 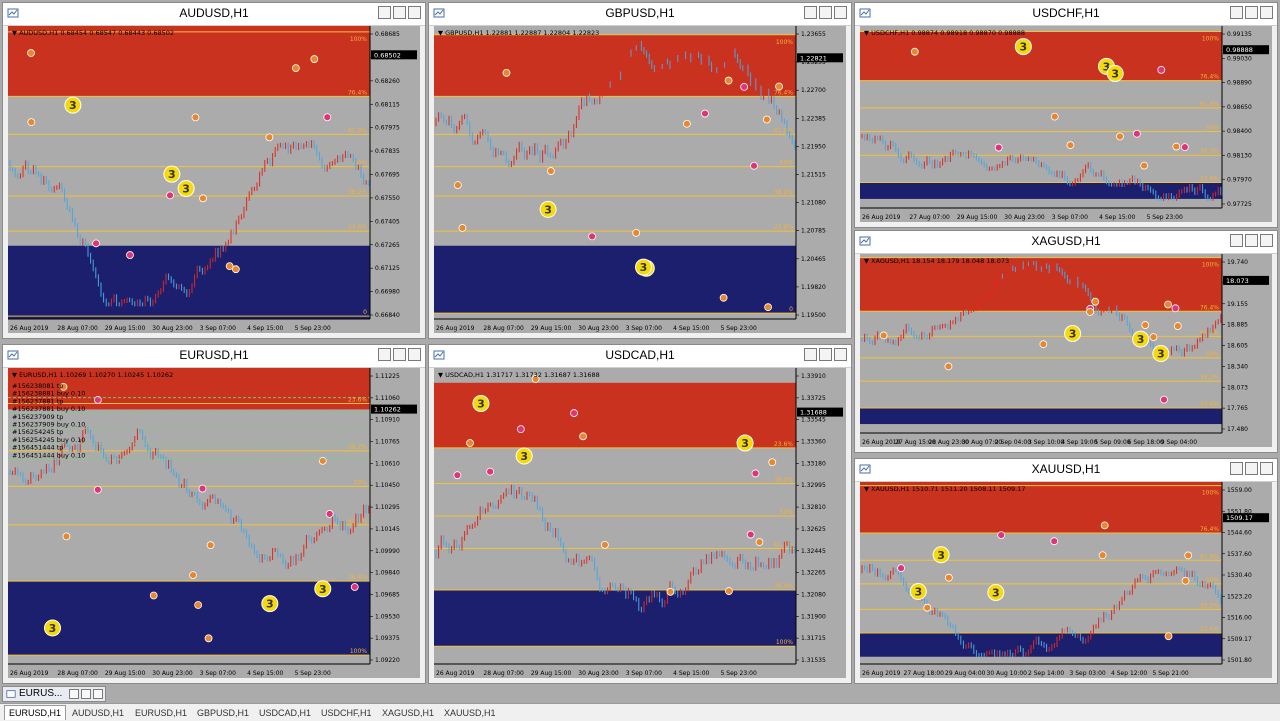 I want to click on tab-eurusd: EURUSD,H1, so click(x=161, y=713).